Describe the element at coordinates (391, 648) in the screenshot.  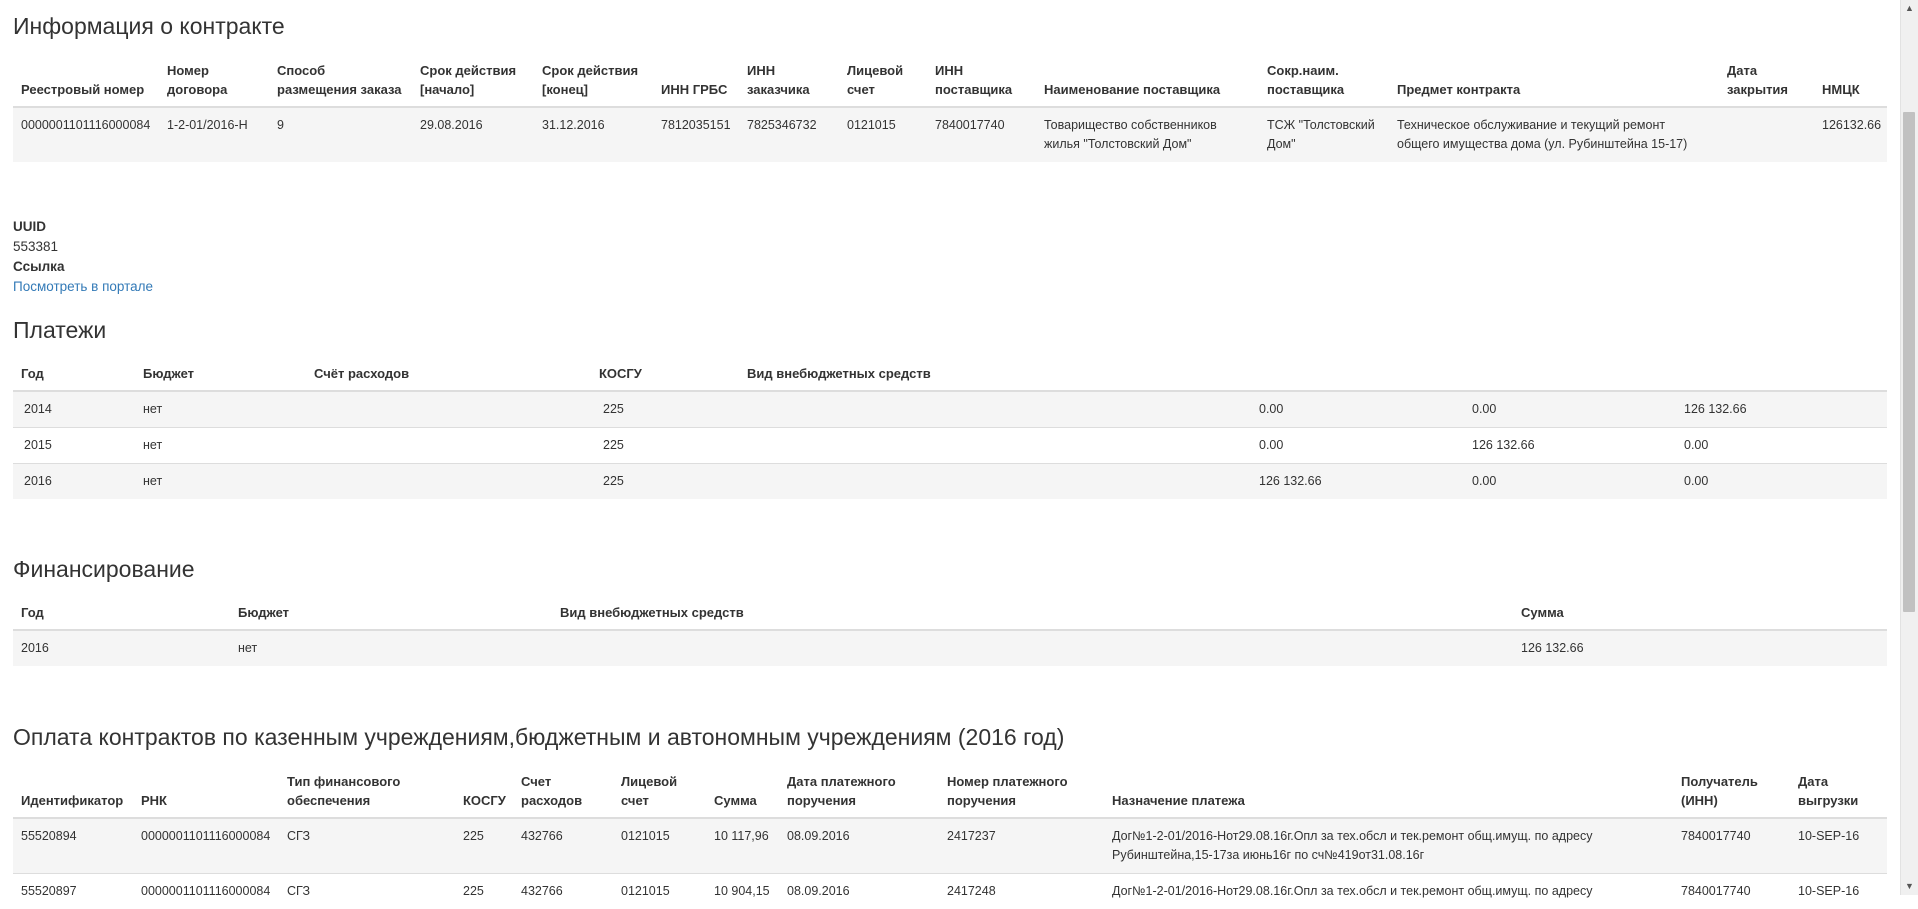
I see `financing-cell: нет` at that location.